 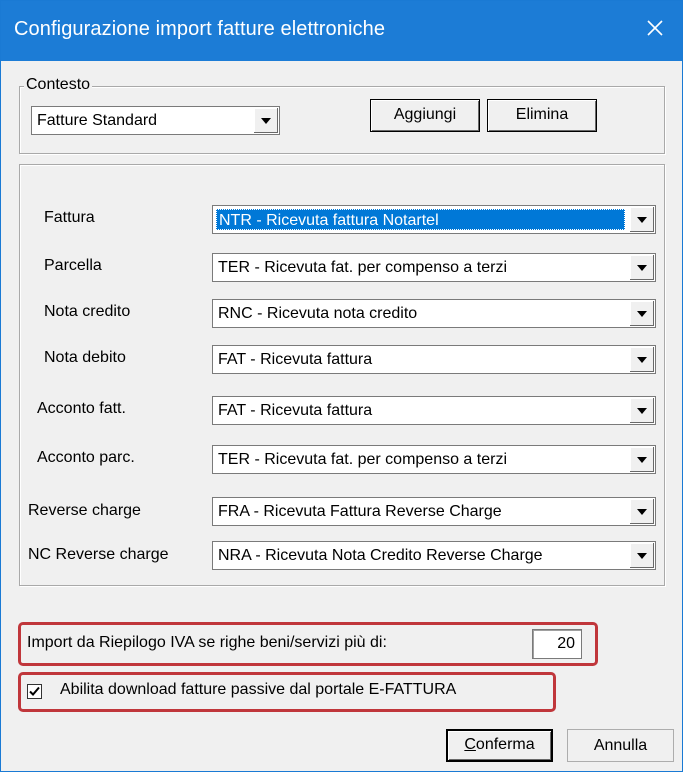 I want to click on confirm-button: Conferma, so click(x=499, y=745).